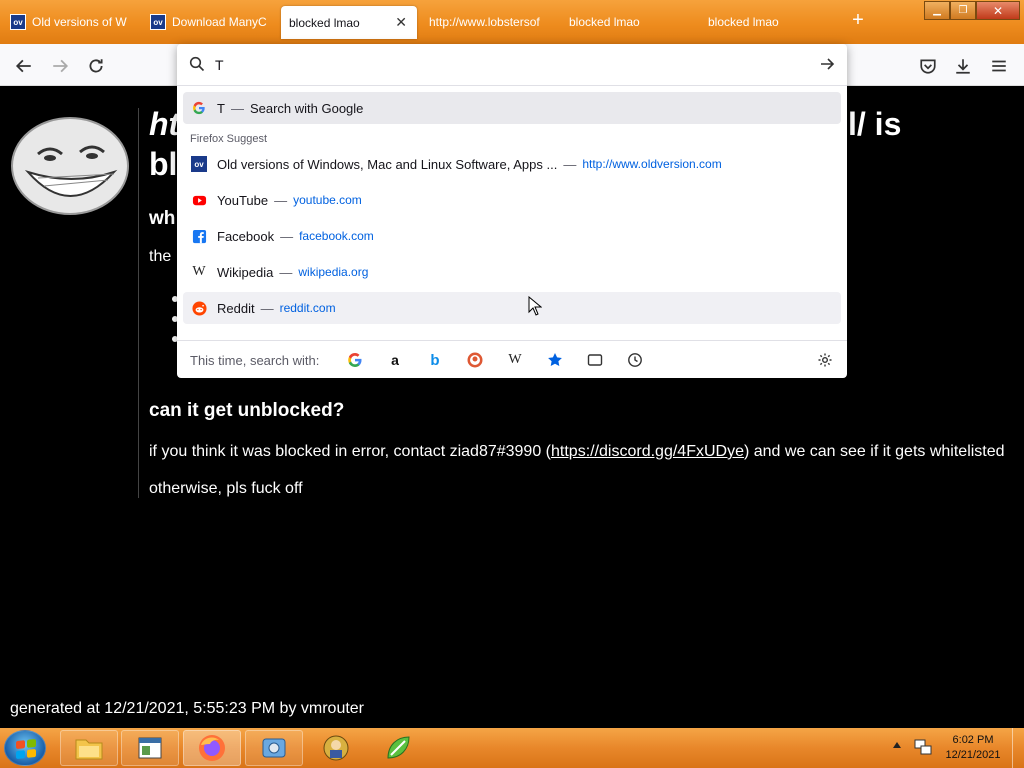 The height and width of the screenshot is (768, 1024). What do you see at coordinates (333, 272) in the screenshot?
I see `suggestion-url: wikipedia.org` at bounding box center [333, 272].